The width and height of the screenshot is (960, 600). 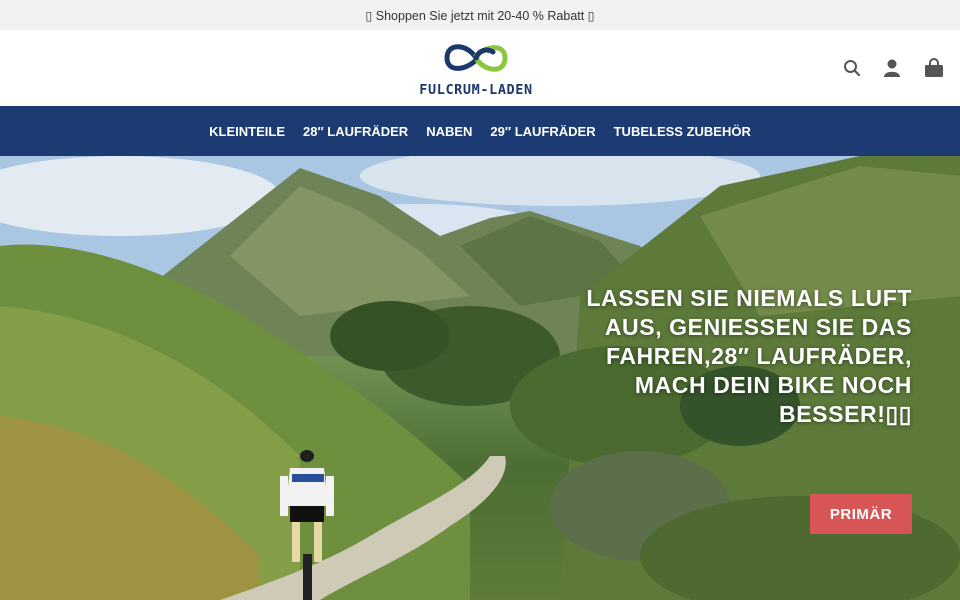 I want to click on promo-bar: ▯ Shoppen Sie jetzt mit 20-40 % Rabatt ▯, so click(x=480, y=15).